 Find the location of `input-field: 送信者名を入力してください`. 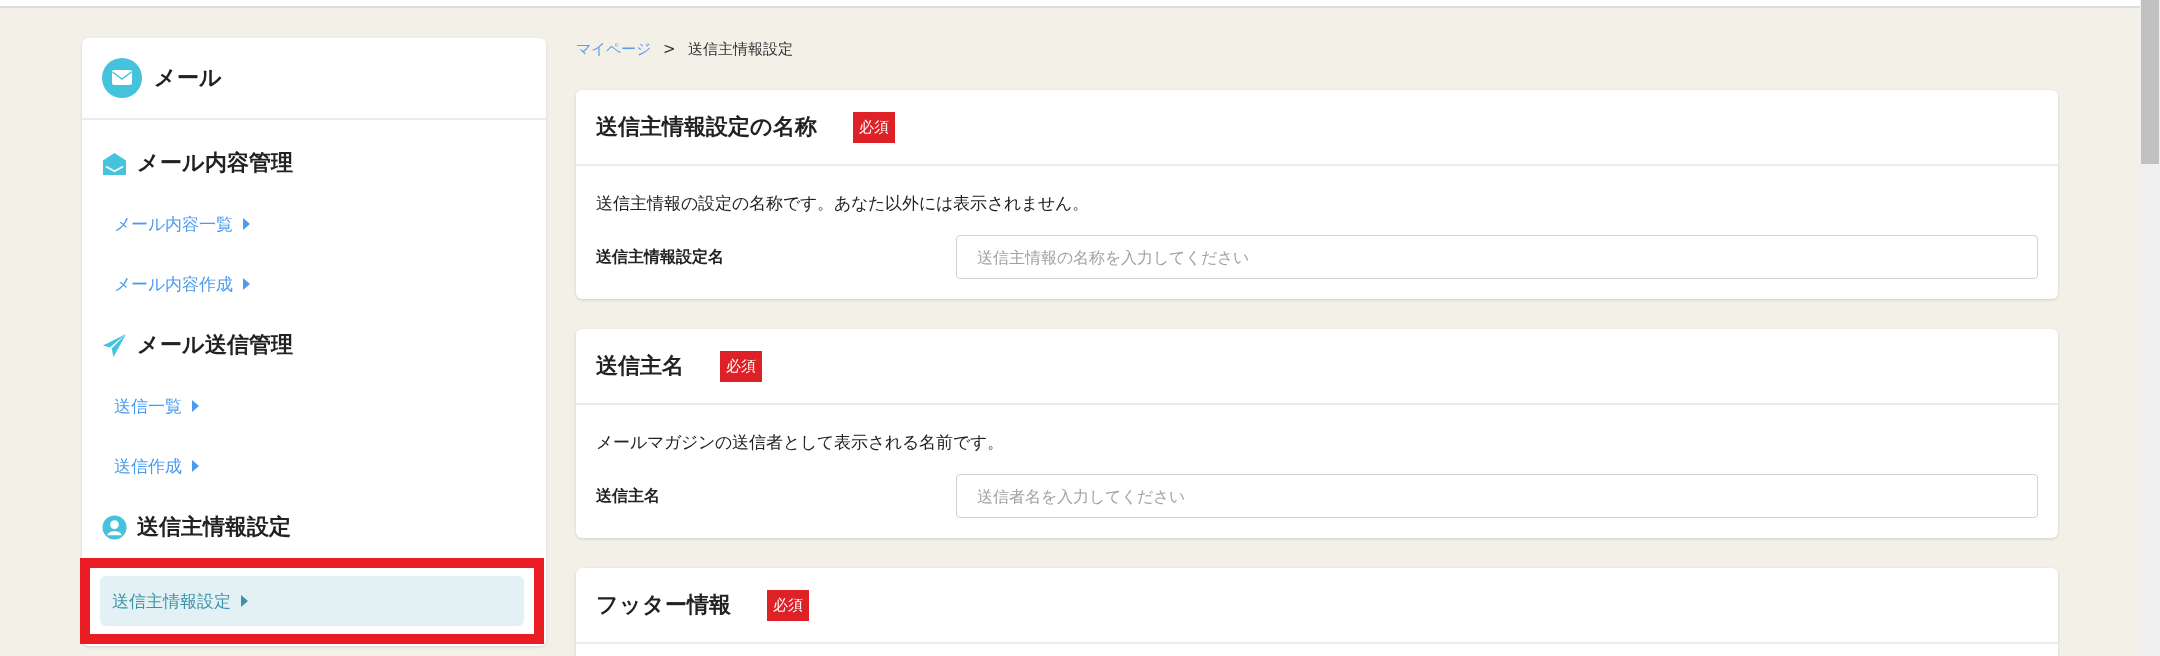

input-field: 送信者名を入力してください is located at coordinates (1497, 496).